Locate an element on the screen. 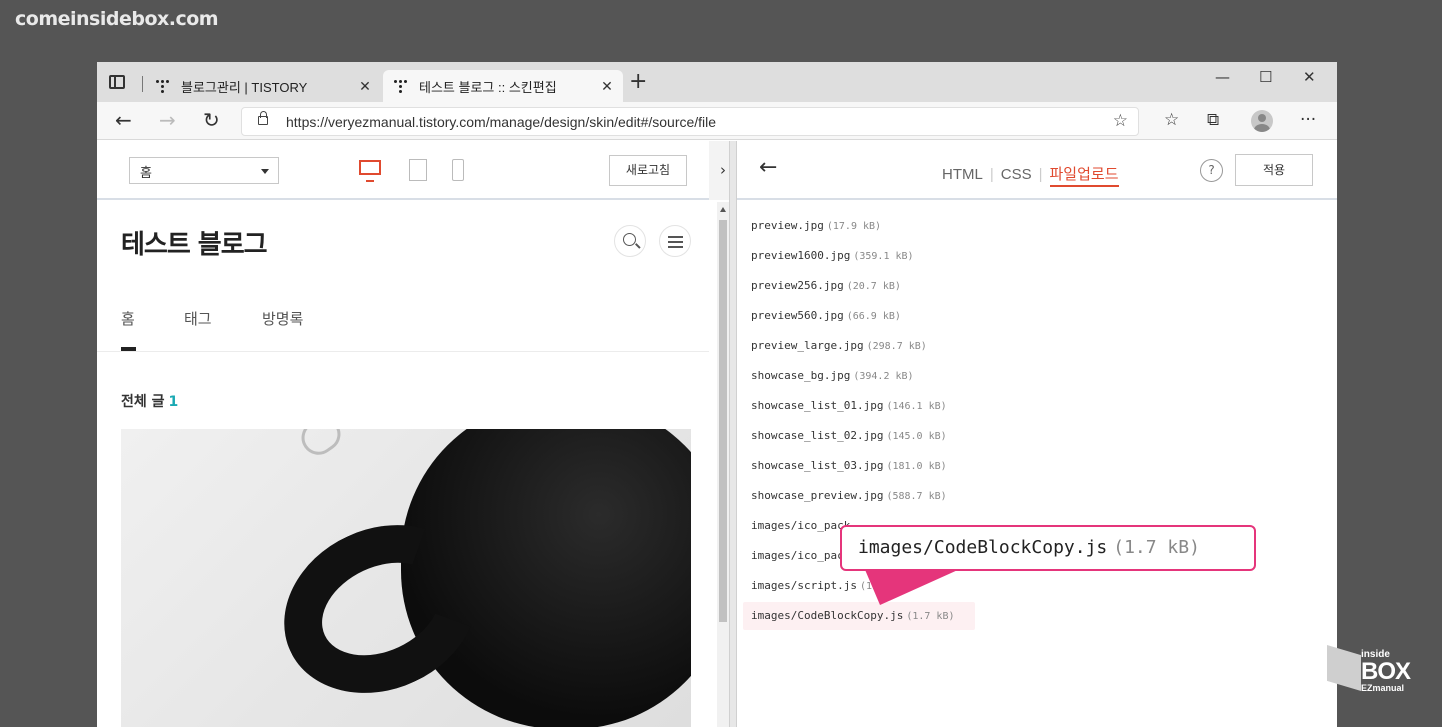  tab-actions-icon is located at coordinates (117, 82).